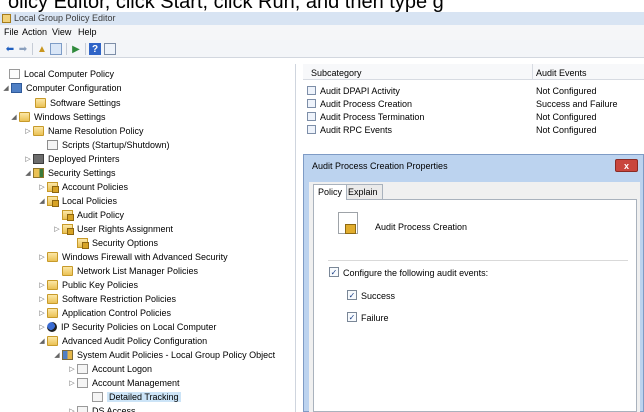 The height and width of the screenshot is (412, 644). I want to click on tree-node: ▷ Software Restriction Policies, so click(107, 299).